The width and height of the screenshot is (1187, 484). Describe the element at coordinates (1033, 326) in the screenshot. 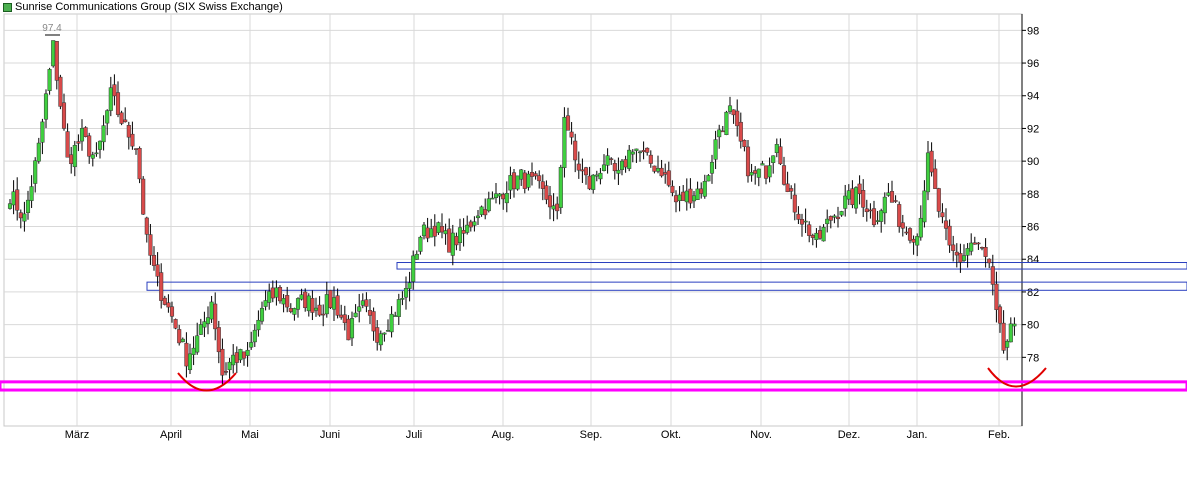

I see `y-tick-label: 80` at that location.